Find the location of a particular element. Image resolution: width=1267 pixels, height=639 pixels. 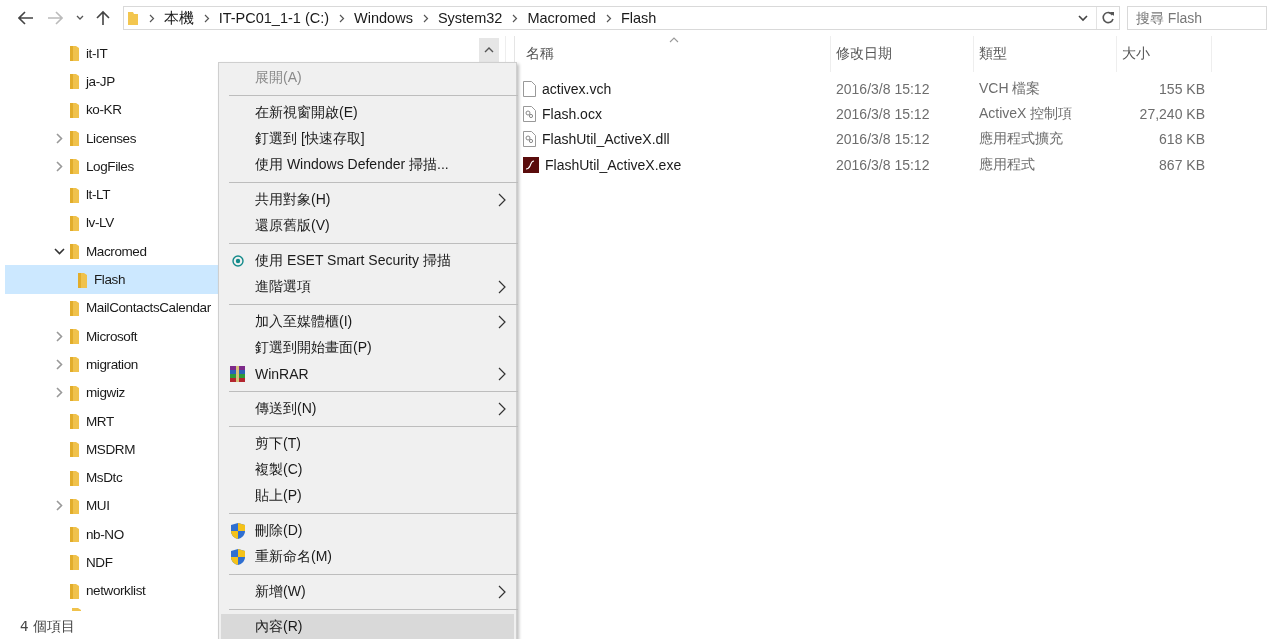

file-type: 應用程式擴充 is located at coordinates (1021, 139).